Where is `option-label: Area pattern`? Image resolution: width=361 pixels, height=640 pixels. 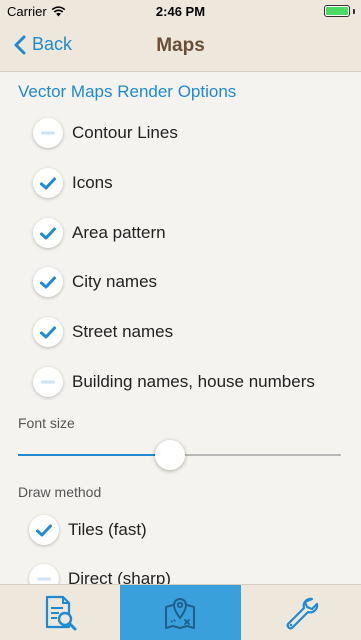 option-label: Area pattern is located at coordinates (119, 232).